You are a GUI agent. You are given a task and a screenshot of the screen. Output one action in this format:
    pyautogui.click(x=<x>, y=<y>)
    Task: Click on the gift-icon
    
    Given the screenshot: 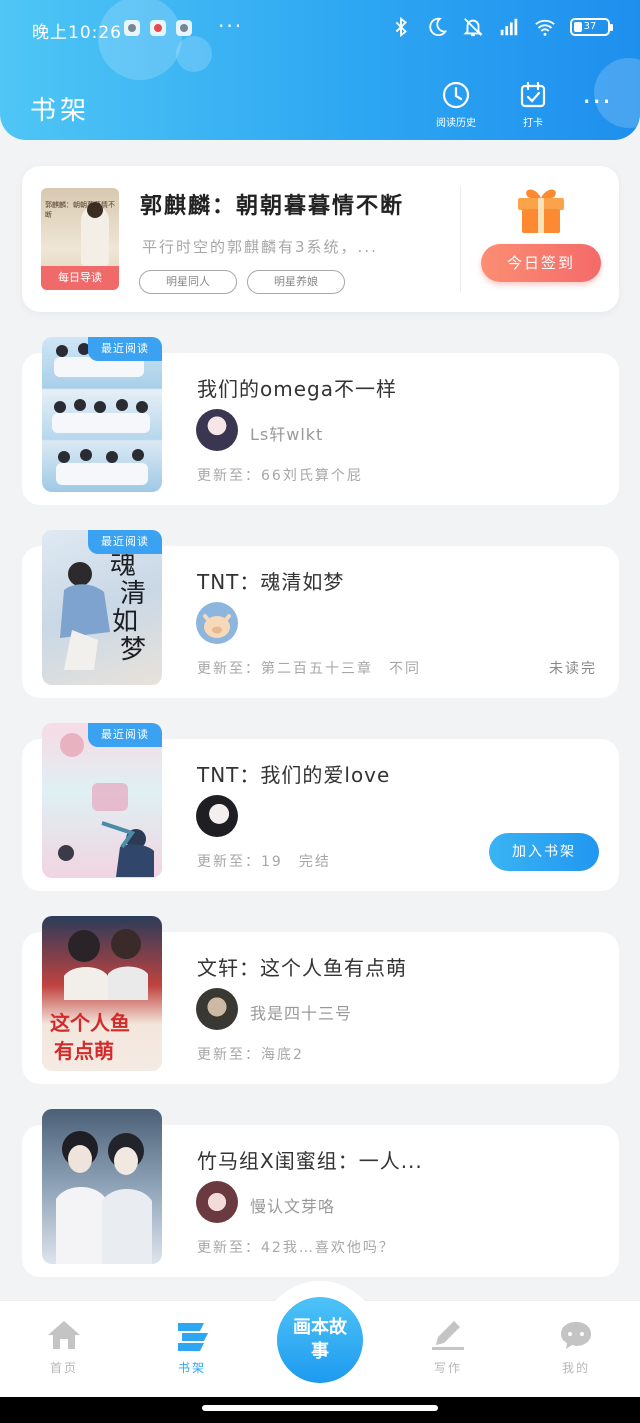 What is the action you would take?
    pyautogui.click(x=541, y=211)
    